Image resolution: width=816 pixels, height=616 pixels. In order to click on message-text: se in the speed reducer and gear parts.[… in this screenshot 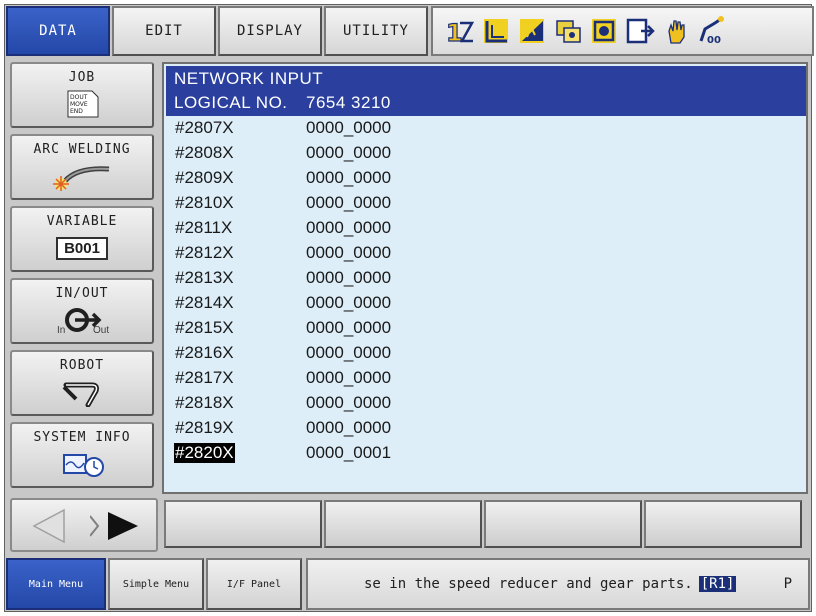, I will do `click(550, 584)`.